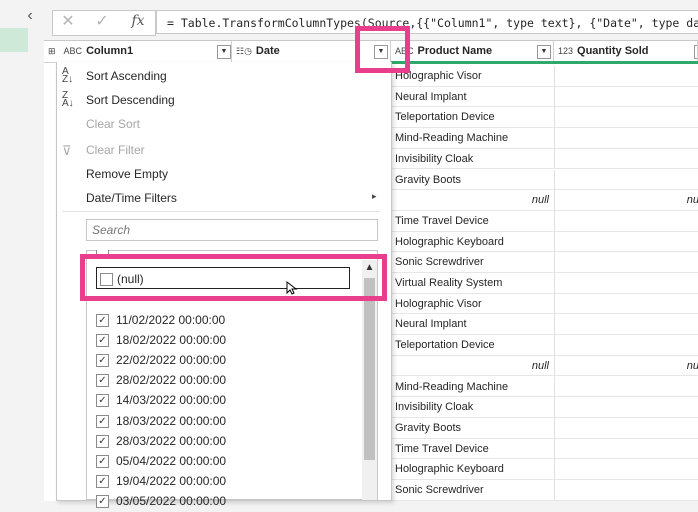 The height and width of the screenshot is (512, 698). I want to click on menu-item-datetime-filters: Date/Time Filters, so click(131, 198).